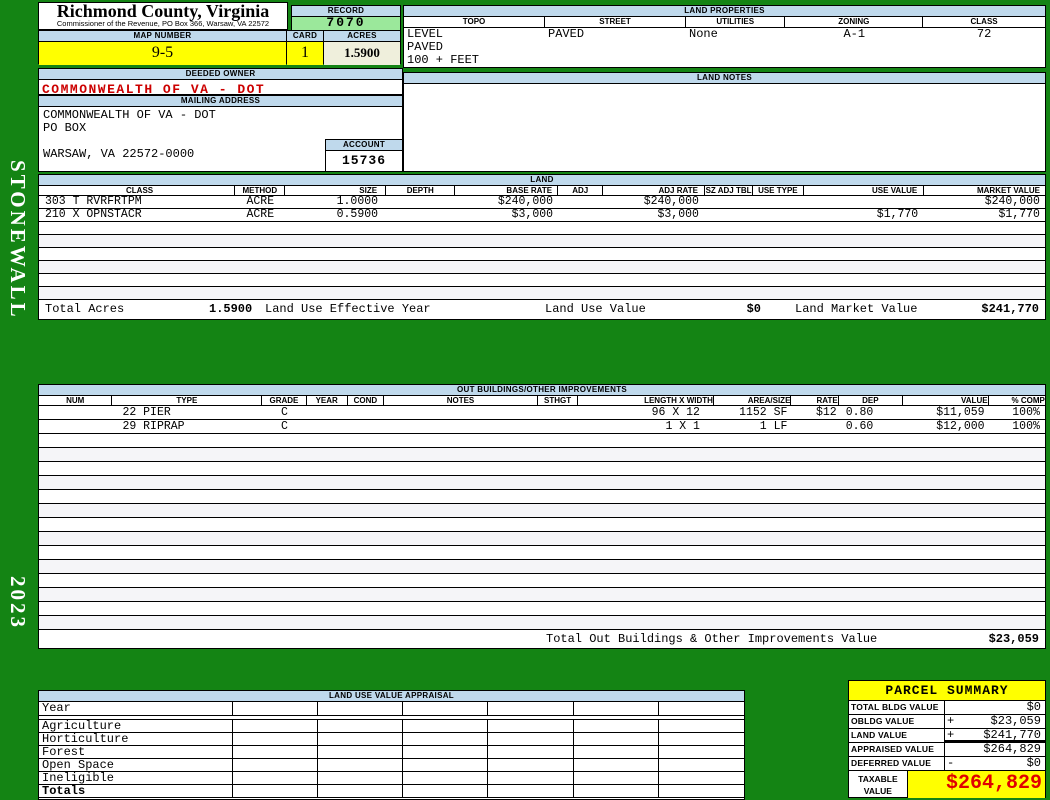 Image resolution: width=1050 pixels, height=800 pixels. I want to click on appraisal-row-totals: Totals, so click(391, 791).